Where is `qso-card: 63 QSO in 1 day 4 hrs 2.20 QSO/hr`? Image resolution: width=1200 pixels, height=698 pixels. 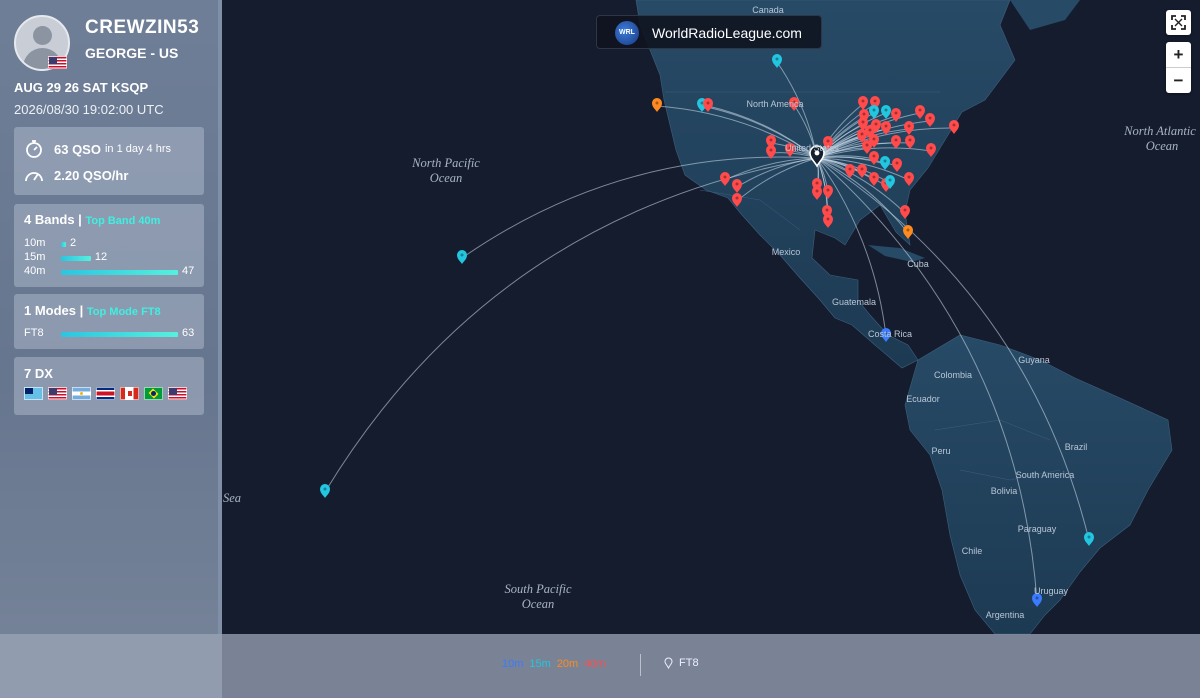 qso-card: 63 QSO in 1 day 4 hrs 2.20 QSO/hr is located at coordinates (109, 161).